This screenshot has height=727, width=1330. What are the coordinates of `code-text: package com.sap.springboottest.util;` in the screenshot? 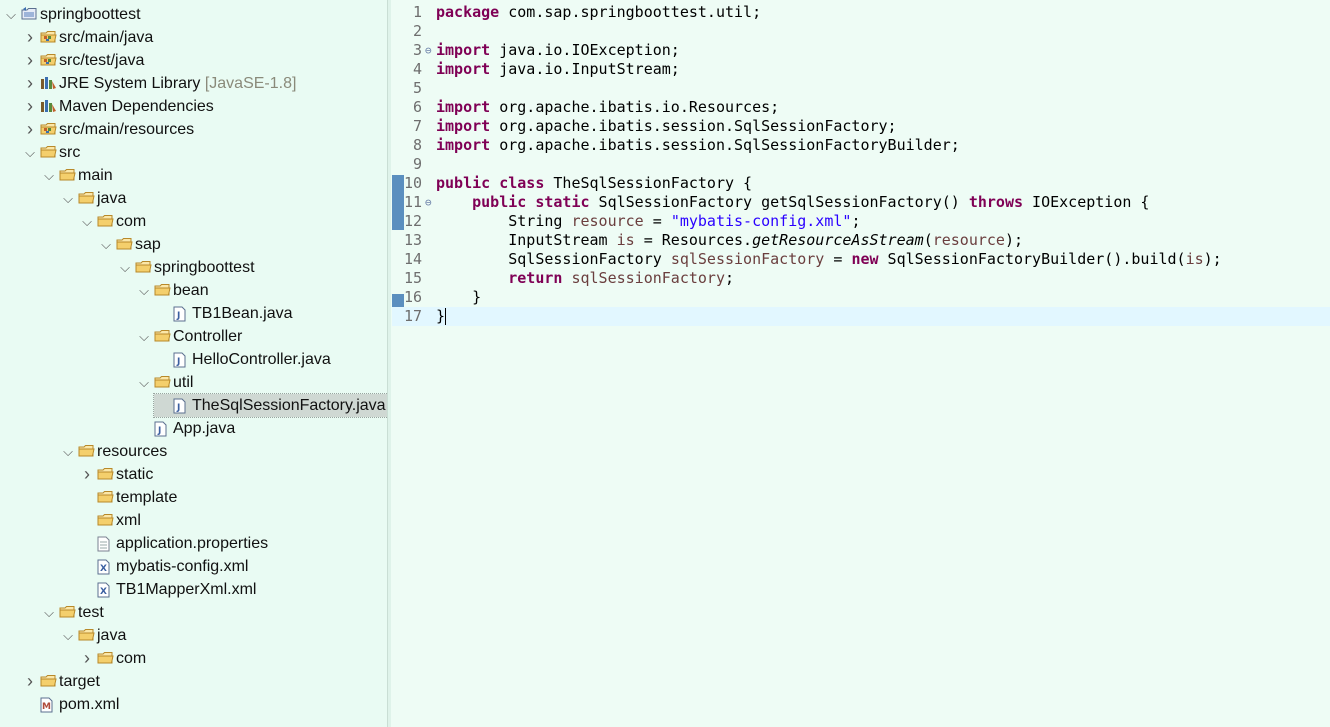 It's located at (598, 12).